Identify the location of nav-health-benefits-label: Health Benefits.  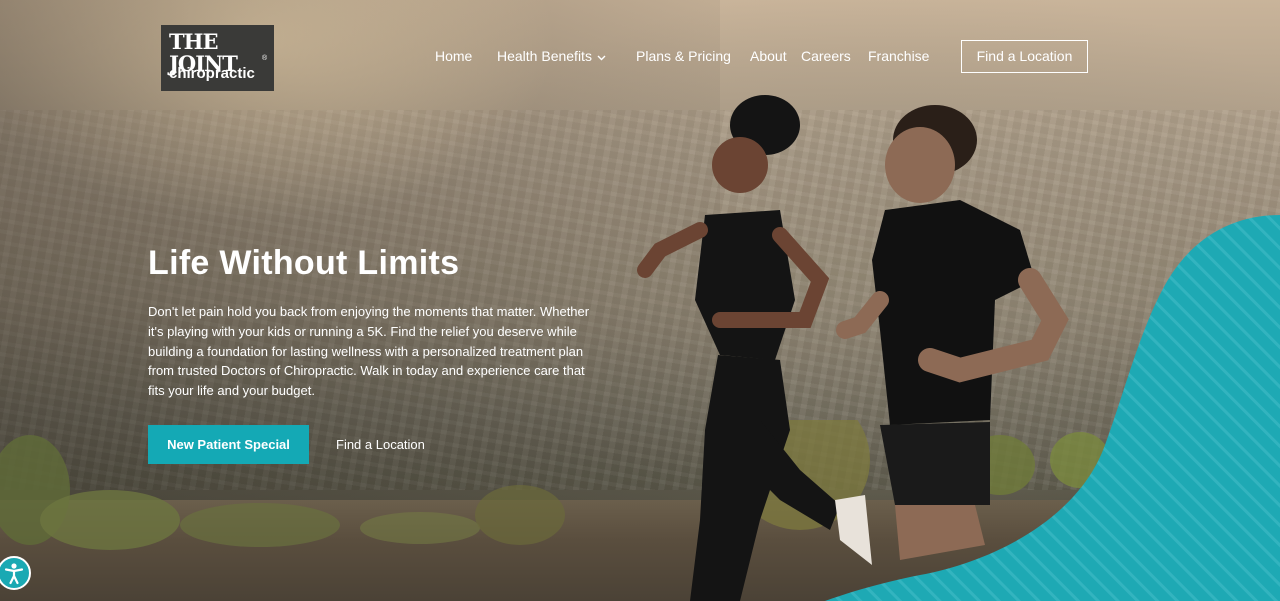
(544, 56).